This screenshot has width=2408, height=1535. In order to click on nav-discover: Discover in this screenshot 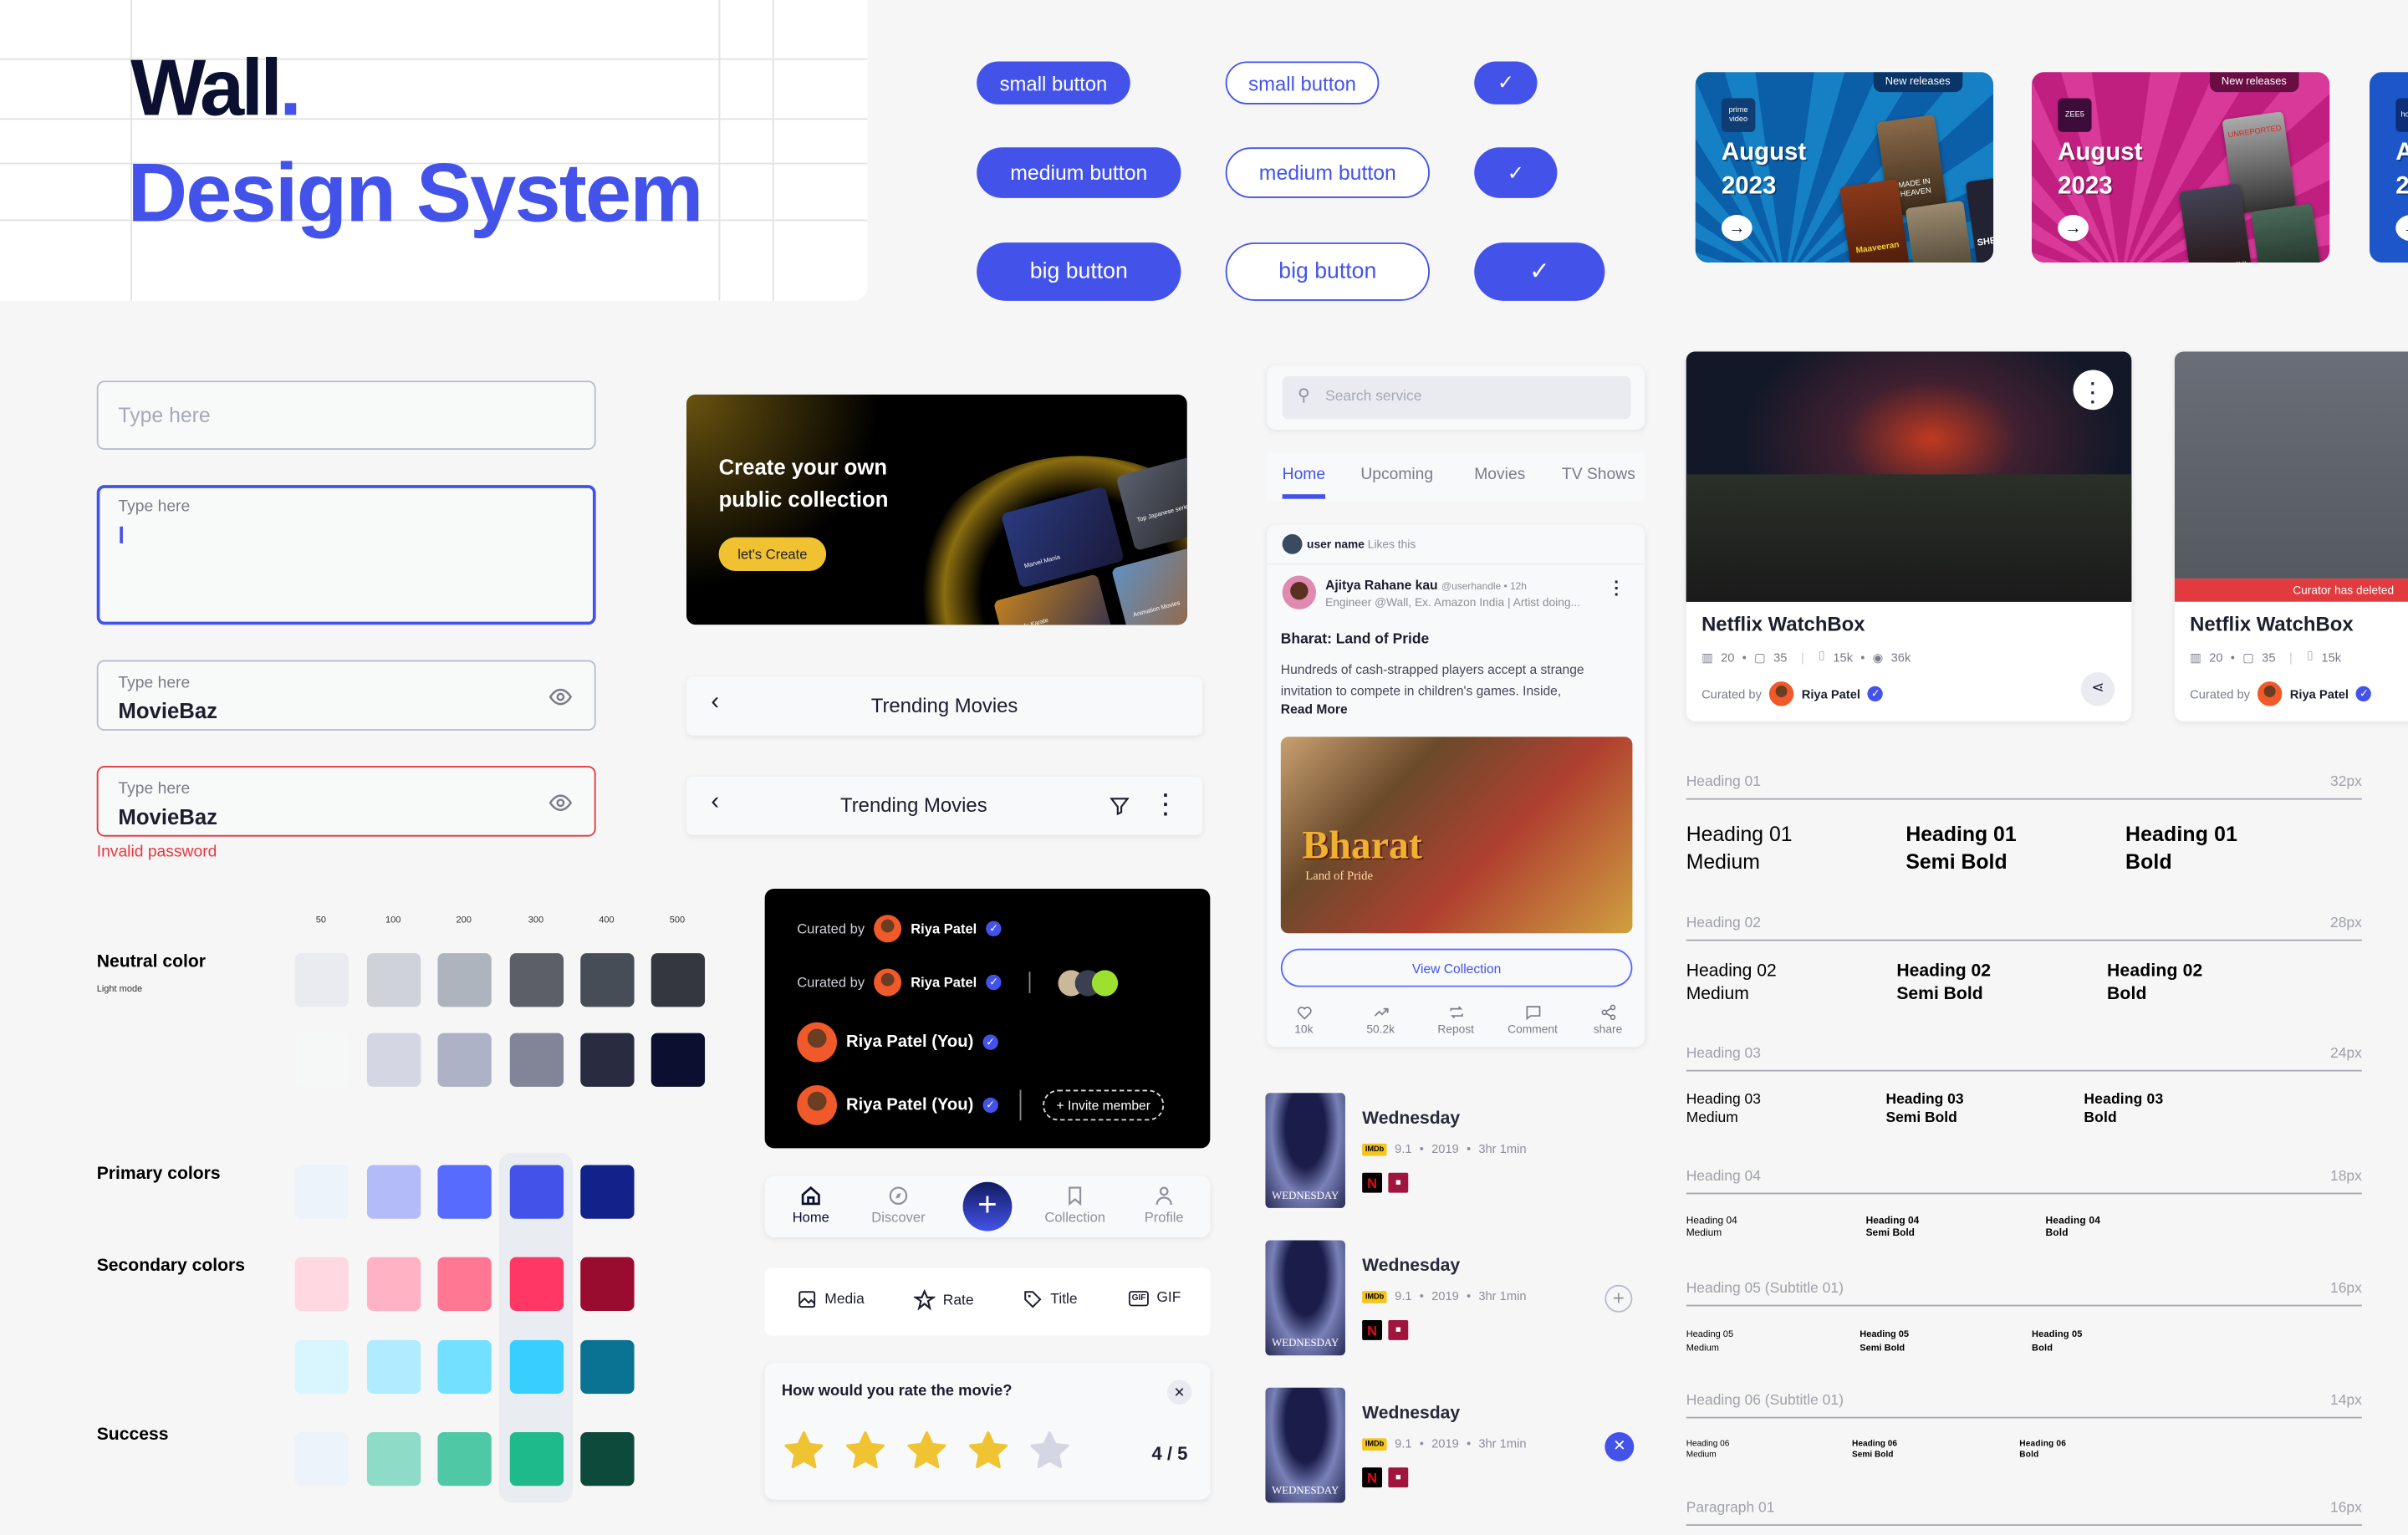, I will do `click(899, 1205)`.